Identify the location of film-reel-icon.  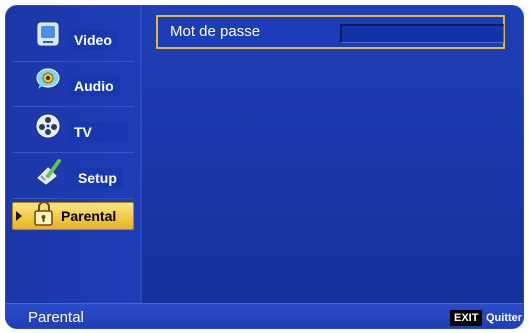
(48, 126).